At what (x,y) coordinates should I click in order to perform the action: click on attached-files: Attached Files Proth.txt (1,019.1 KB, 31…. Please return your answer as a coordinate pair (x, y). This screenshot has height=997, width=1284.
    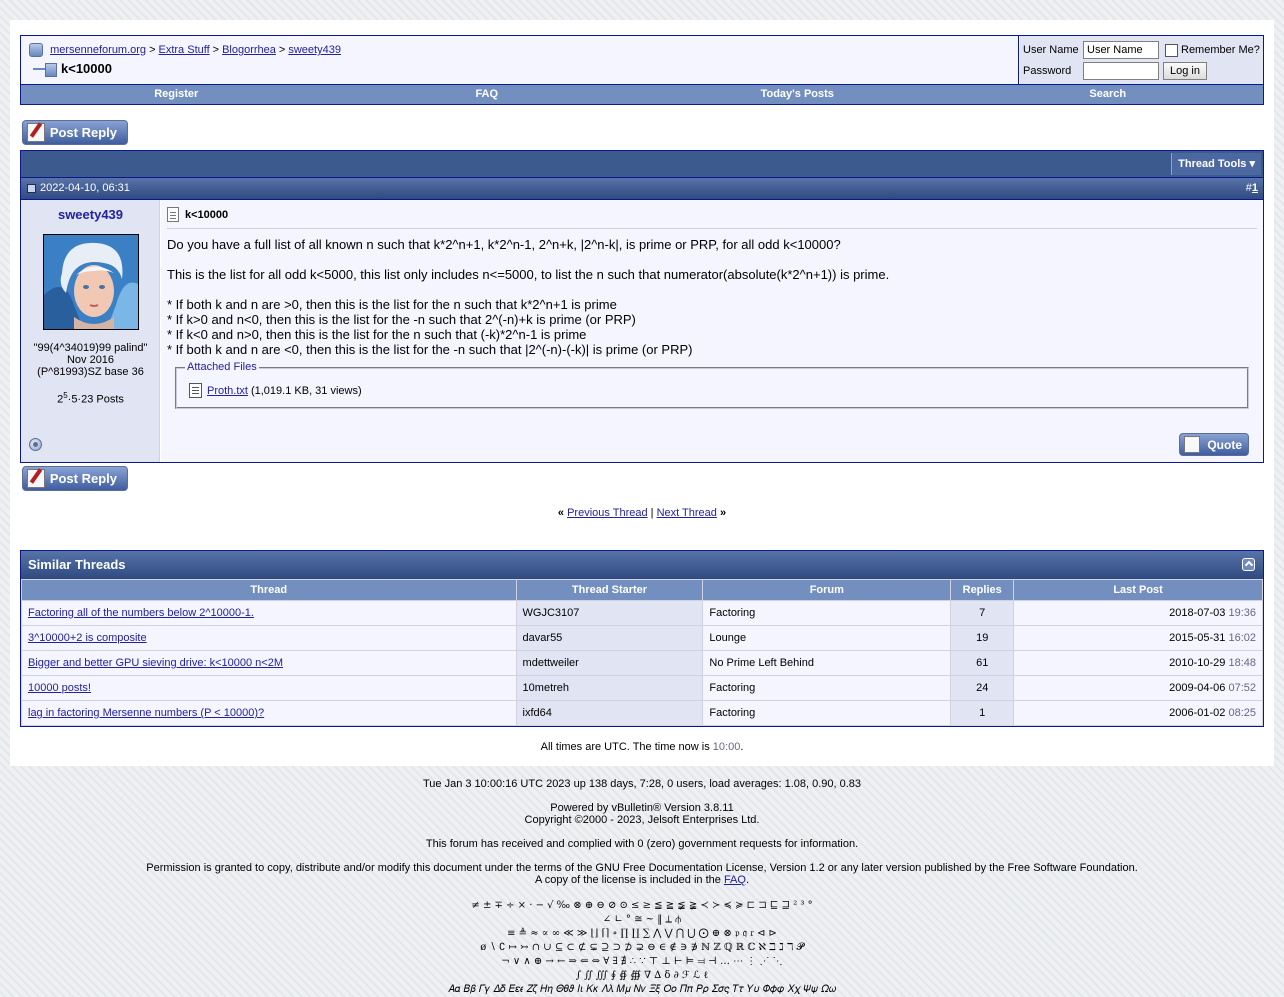
    Looking at the image, I should click on (712, 385).